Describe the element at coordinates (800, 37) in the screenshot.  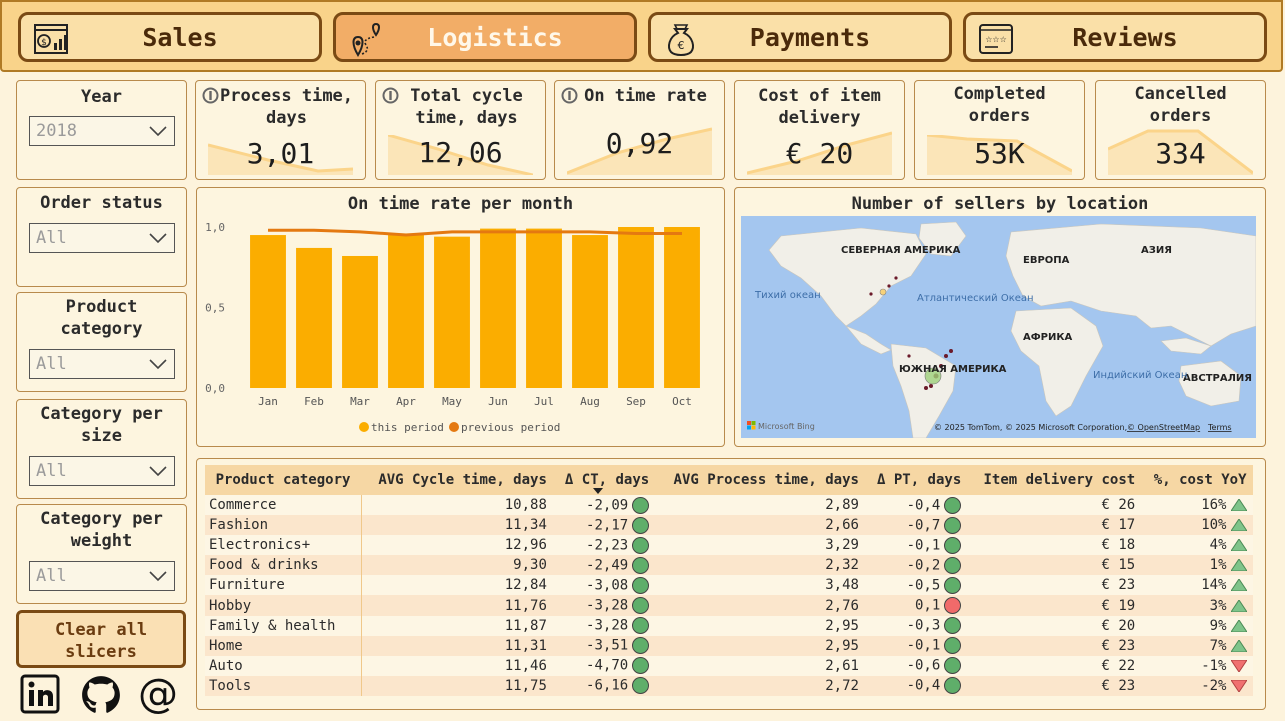
I see `nav-payments-button: € Payments` at that location.